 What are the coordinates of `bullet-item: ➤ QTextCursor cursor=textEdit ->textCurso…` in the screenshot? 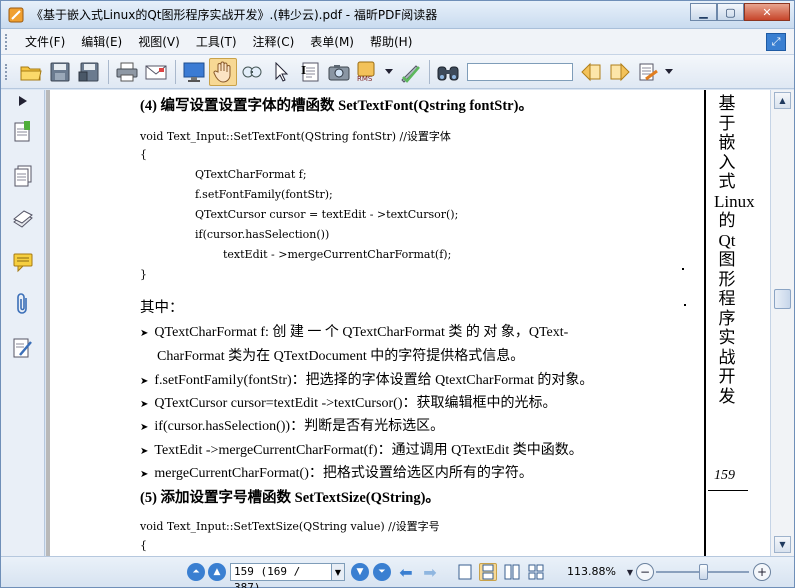 It's located at (348, 402).